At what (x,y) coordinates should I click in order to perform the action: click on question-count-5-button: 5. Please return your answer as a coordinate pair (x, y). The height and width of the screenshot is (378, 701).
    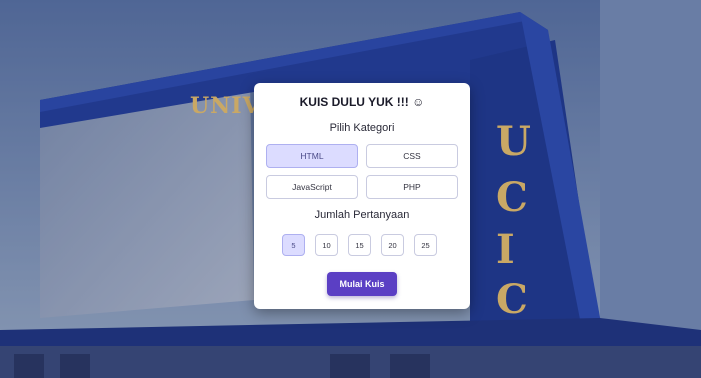
    Looking at the image, I should click on (293, 245).